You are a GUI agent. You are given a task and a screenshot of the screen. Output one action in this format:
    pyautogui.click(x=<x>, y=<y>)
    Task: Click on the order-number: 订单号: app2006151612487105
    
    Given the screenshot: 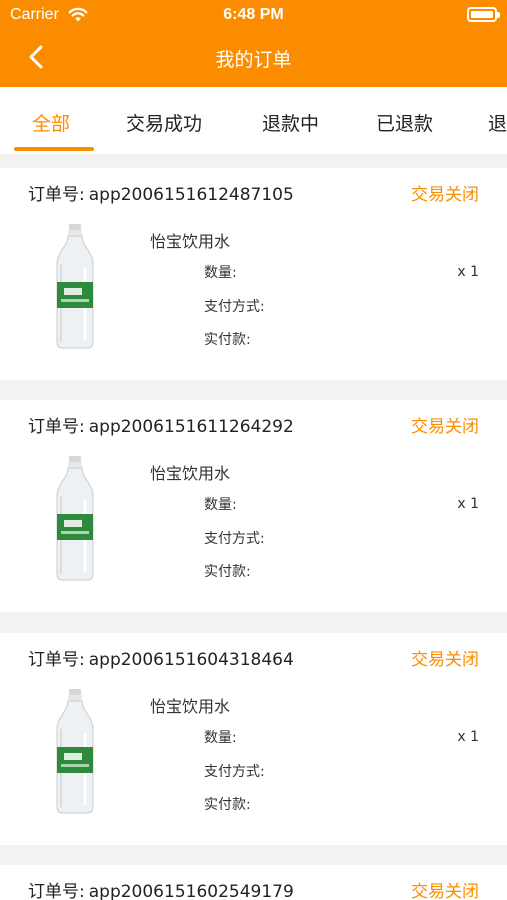 What is the action you would take?
    pyautogui.click(x=161, y=195)
    